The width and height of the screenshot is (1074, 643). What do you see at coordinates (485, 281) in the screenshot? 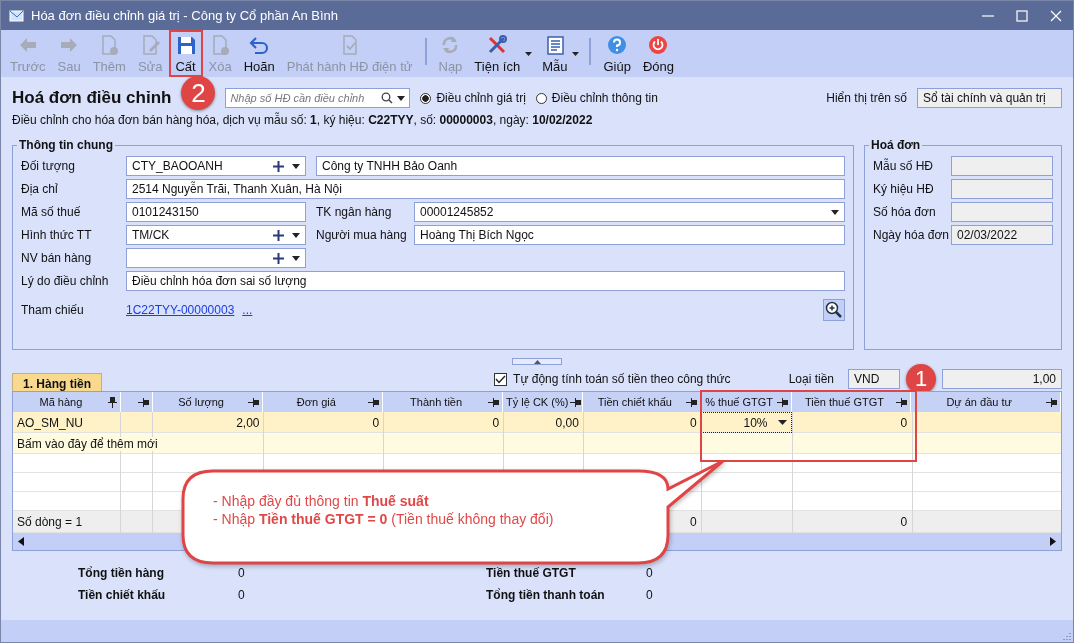
I see `text-field: Điều chỉnh hóa đơn sai số lượng` at bounding box center [485, 281].